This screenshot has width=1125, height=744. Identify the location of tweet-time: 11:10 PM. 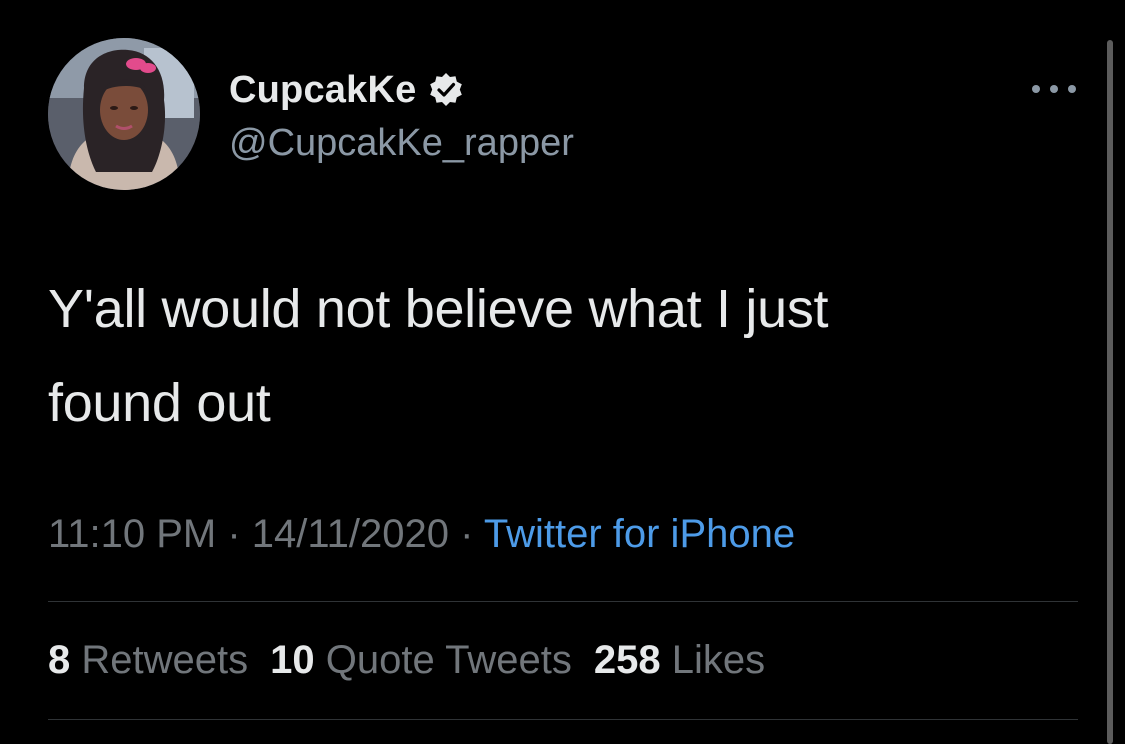
(132, 534).